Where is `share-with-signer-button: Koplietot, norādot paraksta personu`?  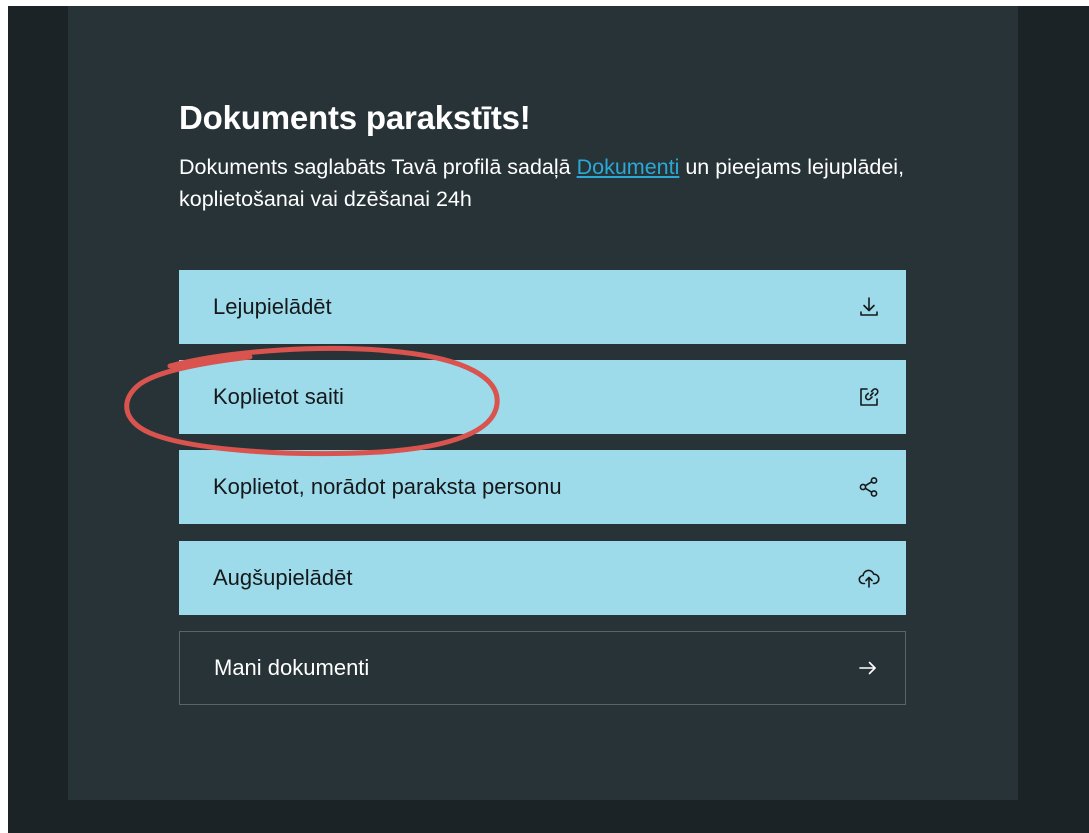
share-with-signer-button: Koplietot, norādot paraksta personu is located at coordinates (542, 487).